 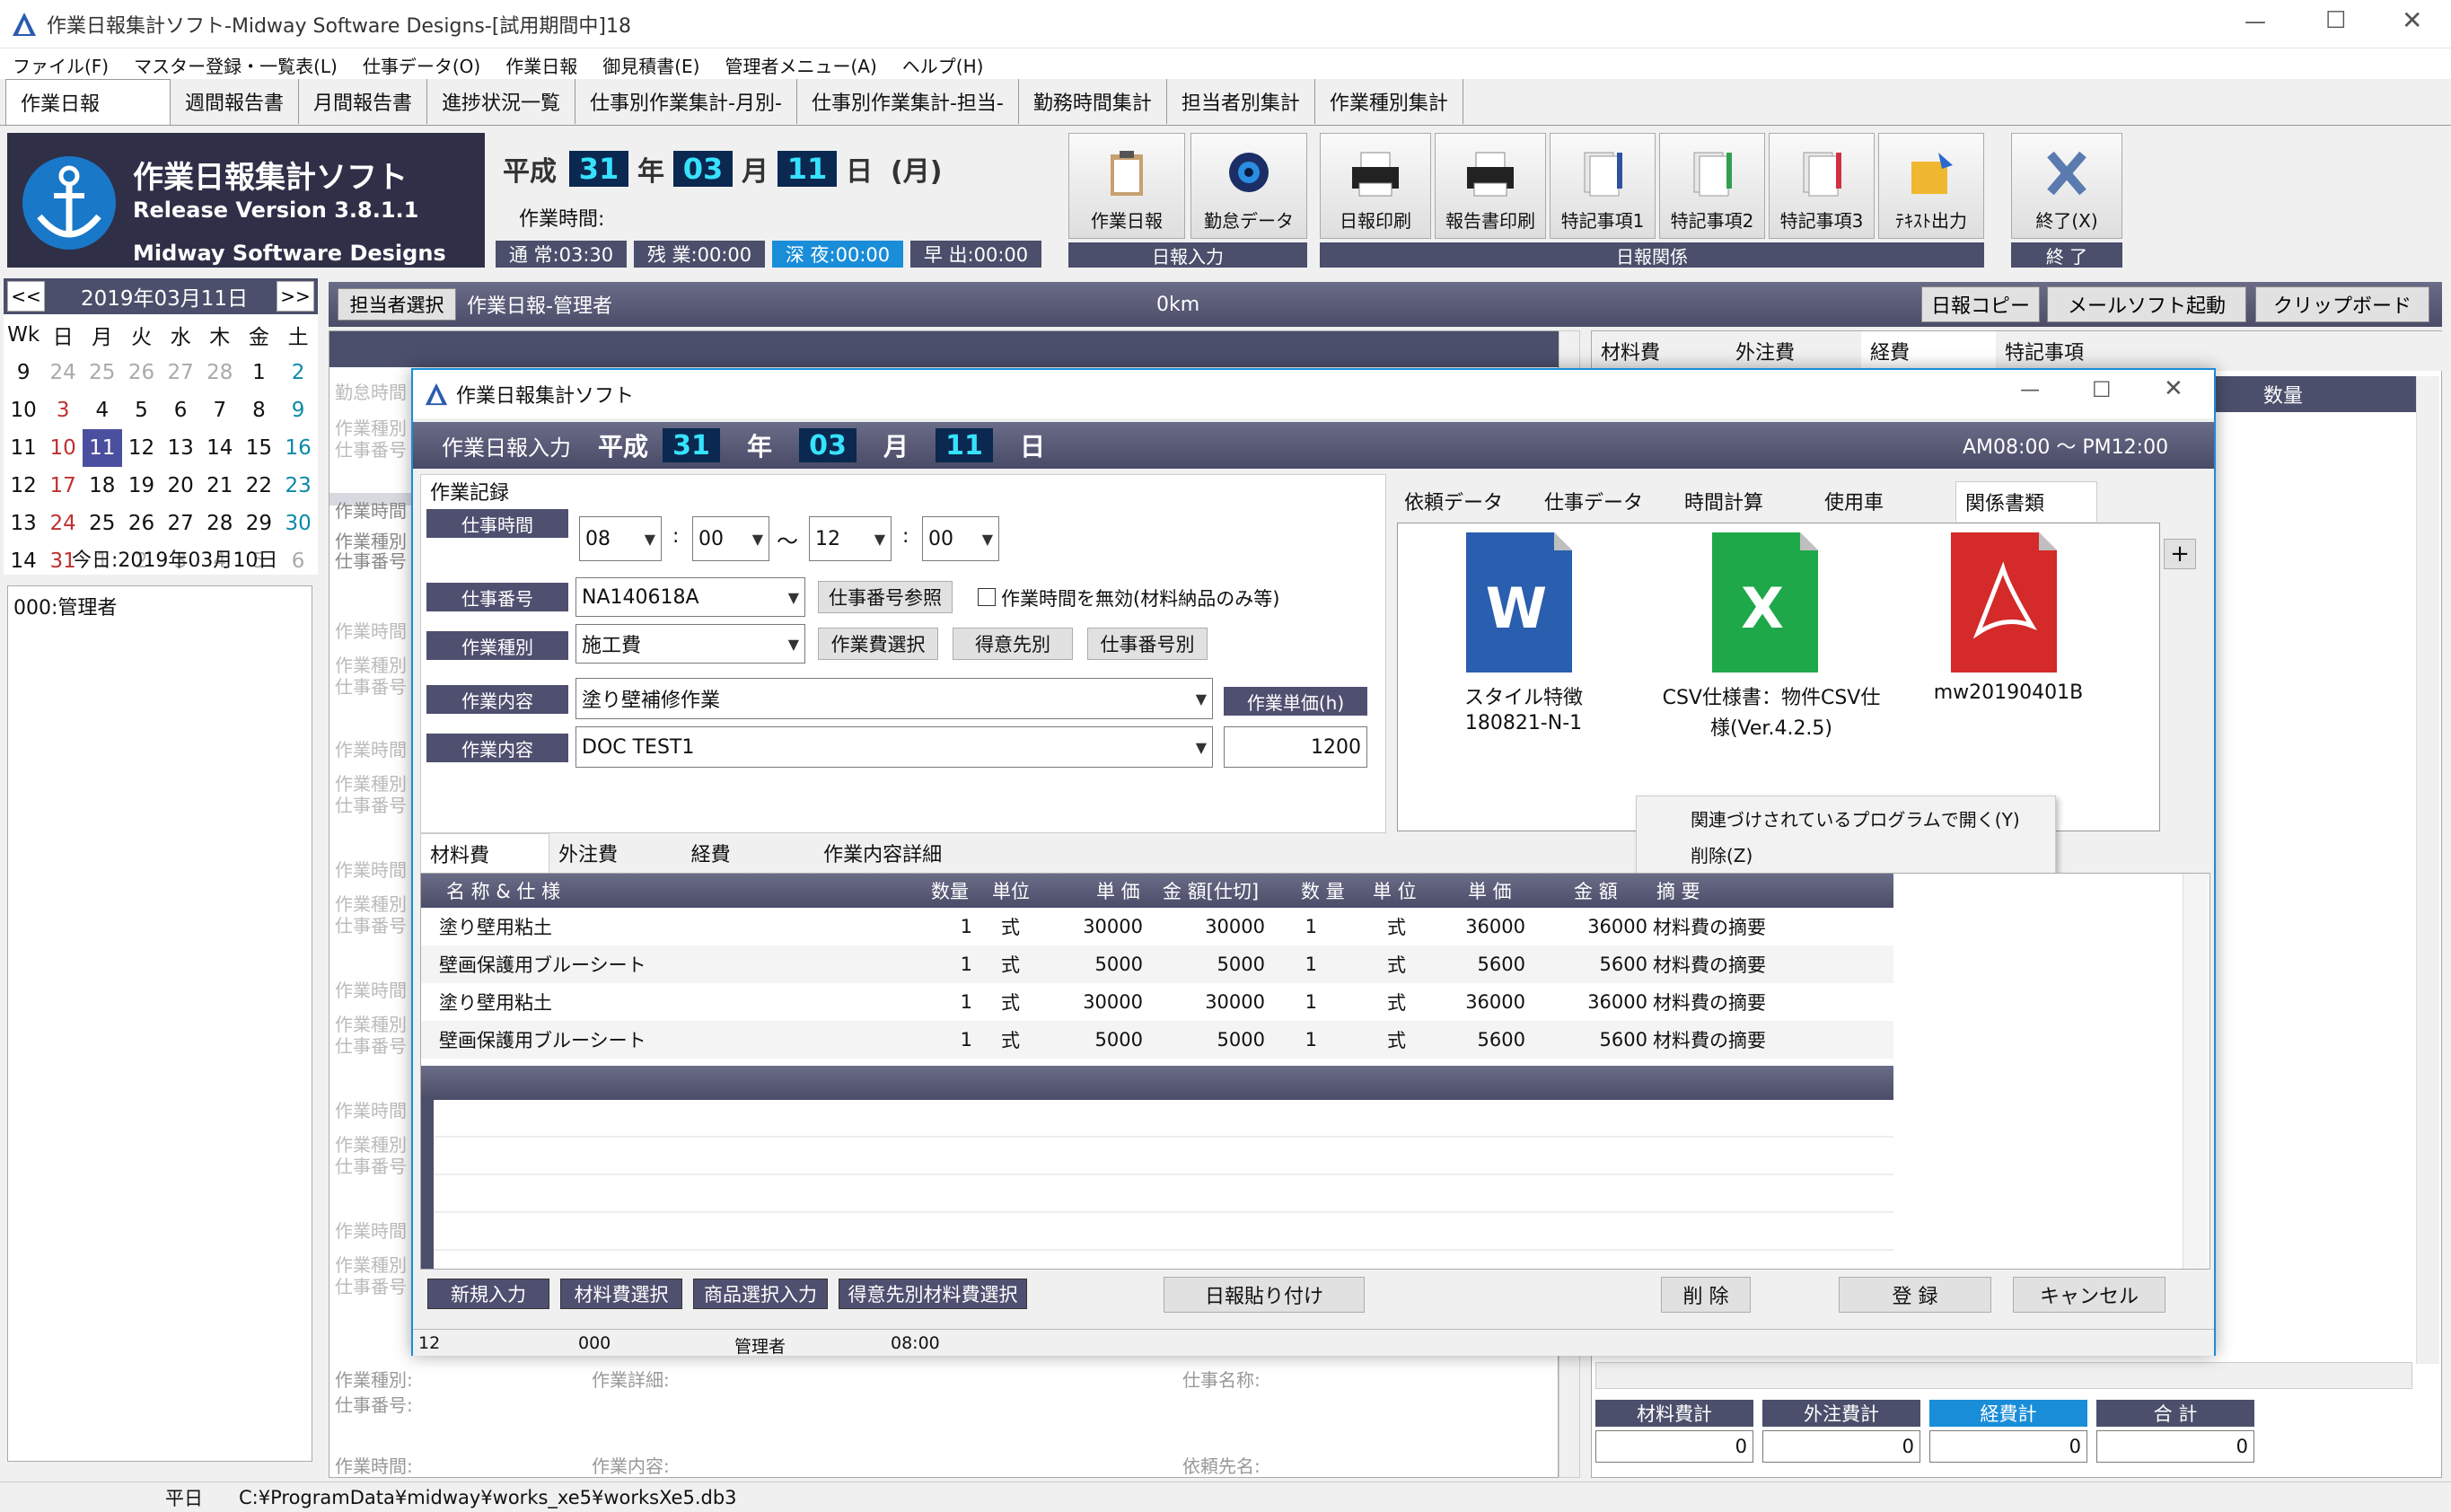 What do you see at coordinates (545, 396) in the screenshot?
I see `dialog-title: 作業日報集計ソフト` at bounding box center [545, 396].